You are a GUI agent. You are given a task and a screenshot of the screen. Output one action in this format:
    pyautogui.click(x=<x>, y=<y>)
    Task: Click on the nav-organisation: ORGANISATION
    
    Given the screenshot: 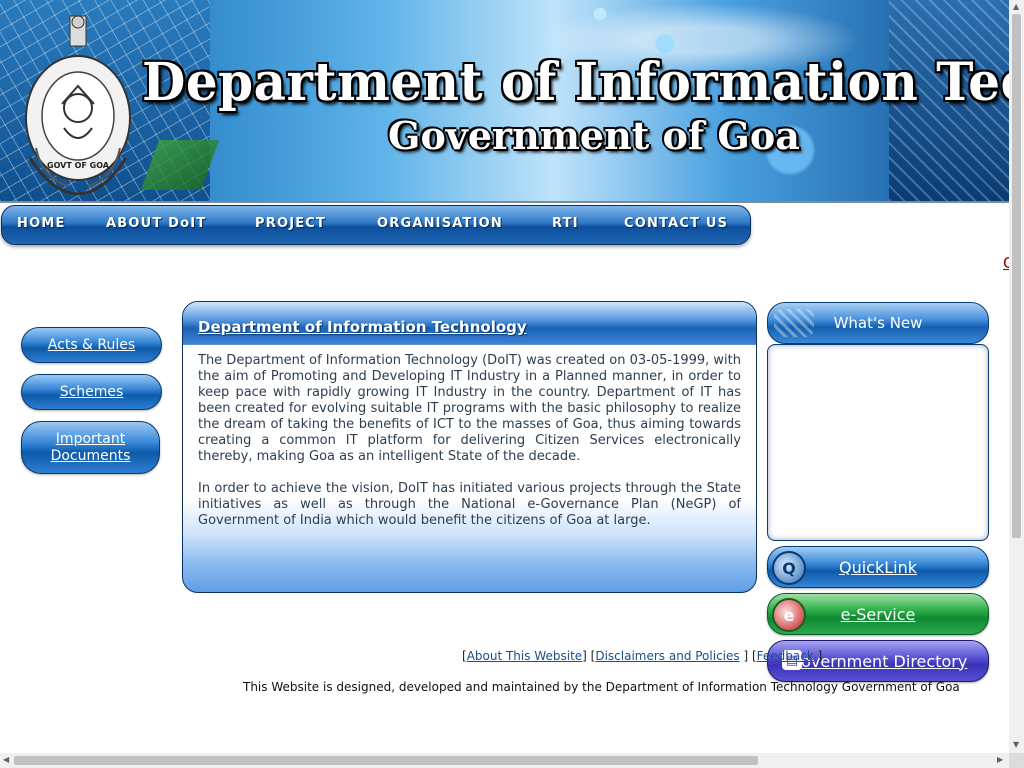 What is the action you would take?
    pyautogui.click(x=440, y=223)
    